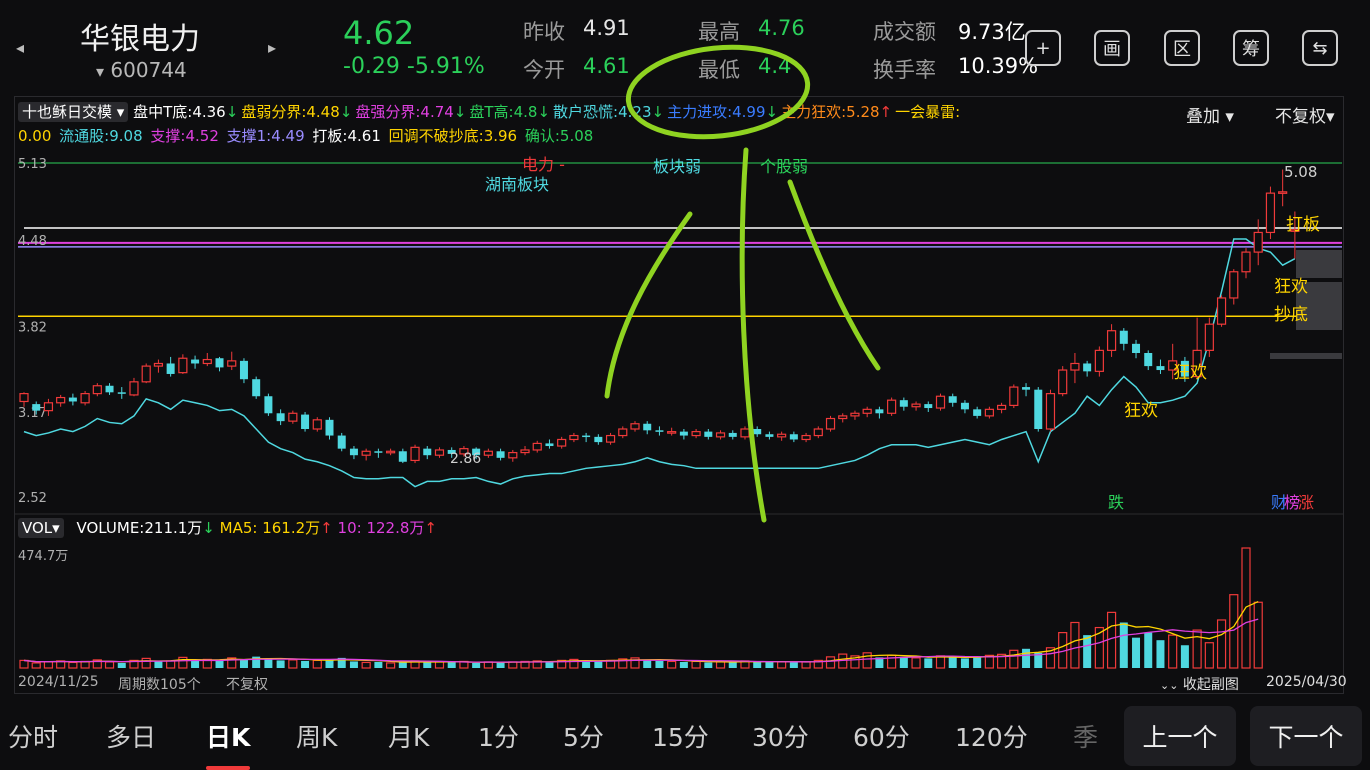 Image resolution: width=1370 pixels, height=770 pixels. Describe the element at coordinates (32, 498) in the screenshot. I see `price-axis-label: 2.52` at that location.